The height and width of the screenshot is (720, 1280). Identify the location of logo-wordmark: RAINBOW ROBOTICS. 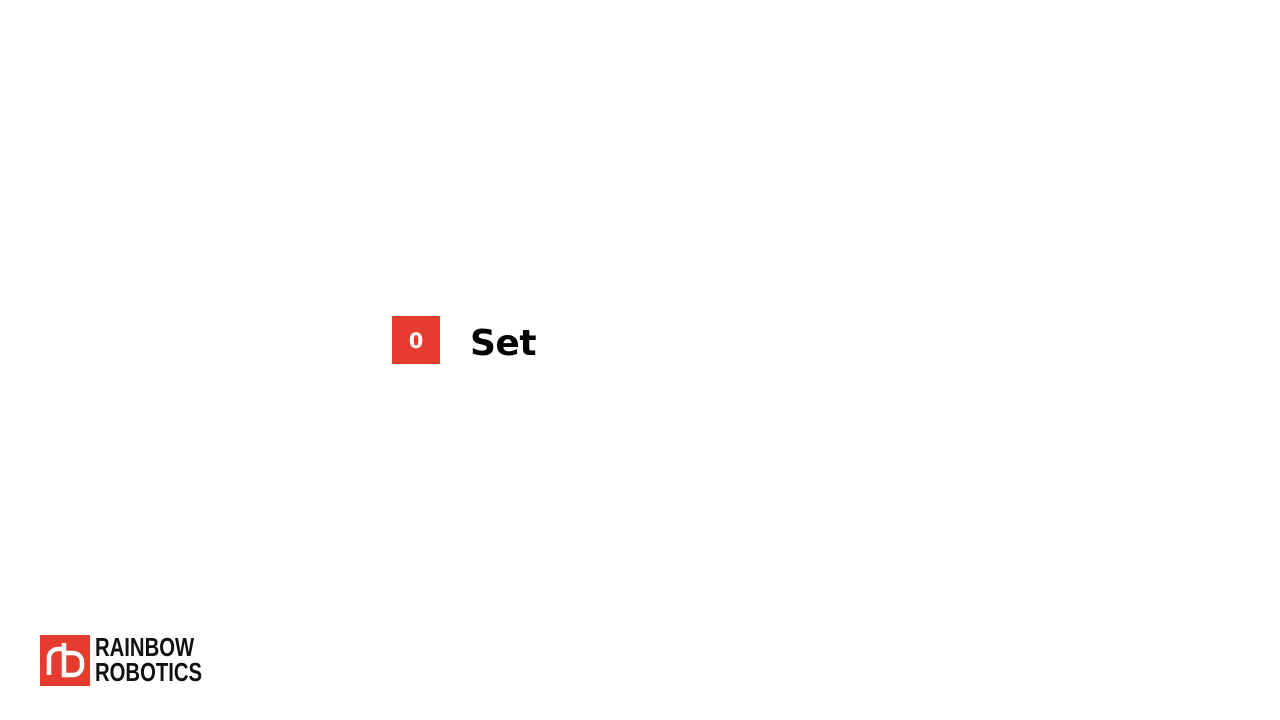
(163, 660).